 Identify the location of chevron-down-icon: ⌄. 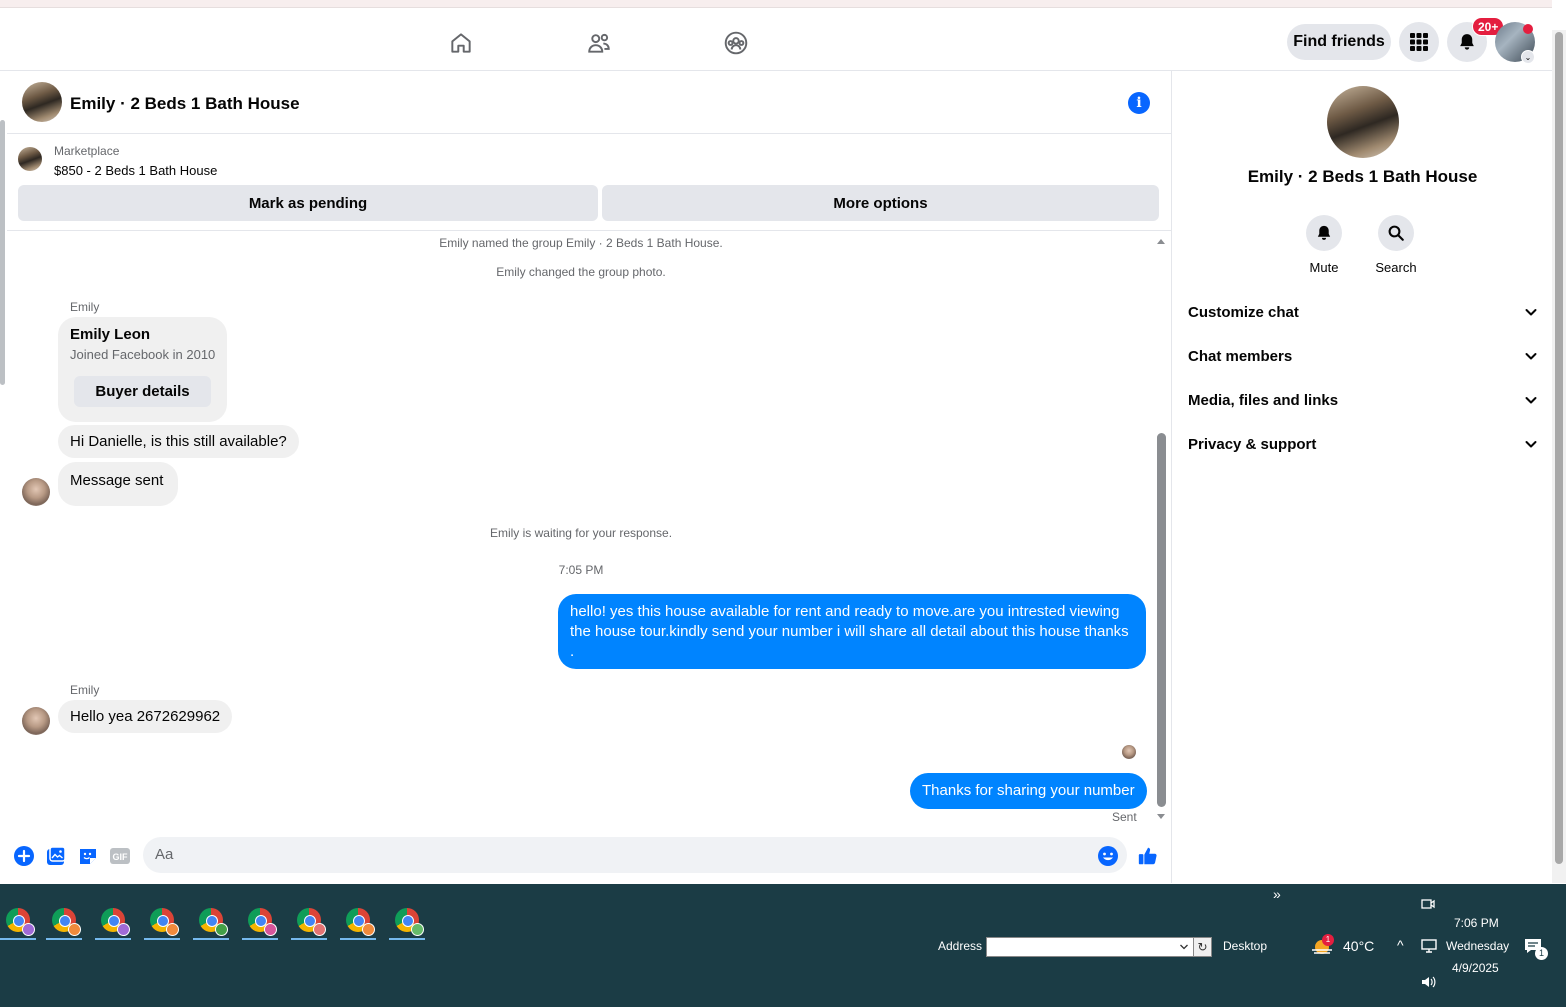
(1528, 57).